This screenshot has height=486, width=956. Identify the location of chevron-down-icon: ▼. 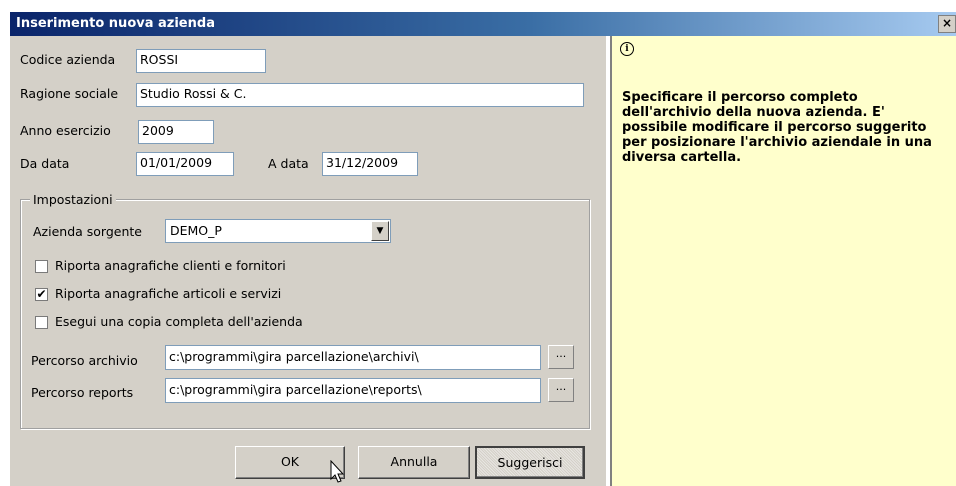
(380, 231).